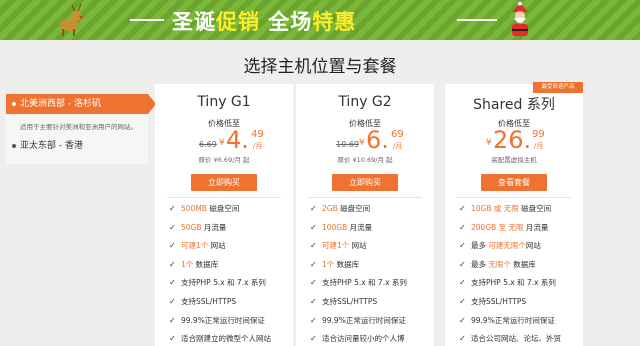 The image size is (640, 346). Describe the element at coordinates (365, 102) in the screenshot. I see `plan-name: Tiny G2` at that location.